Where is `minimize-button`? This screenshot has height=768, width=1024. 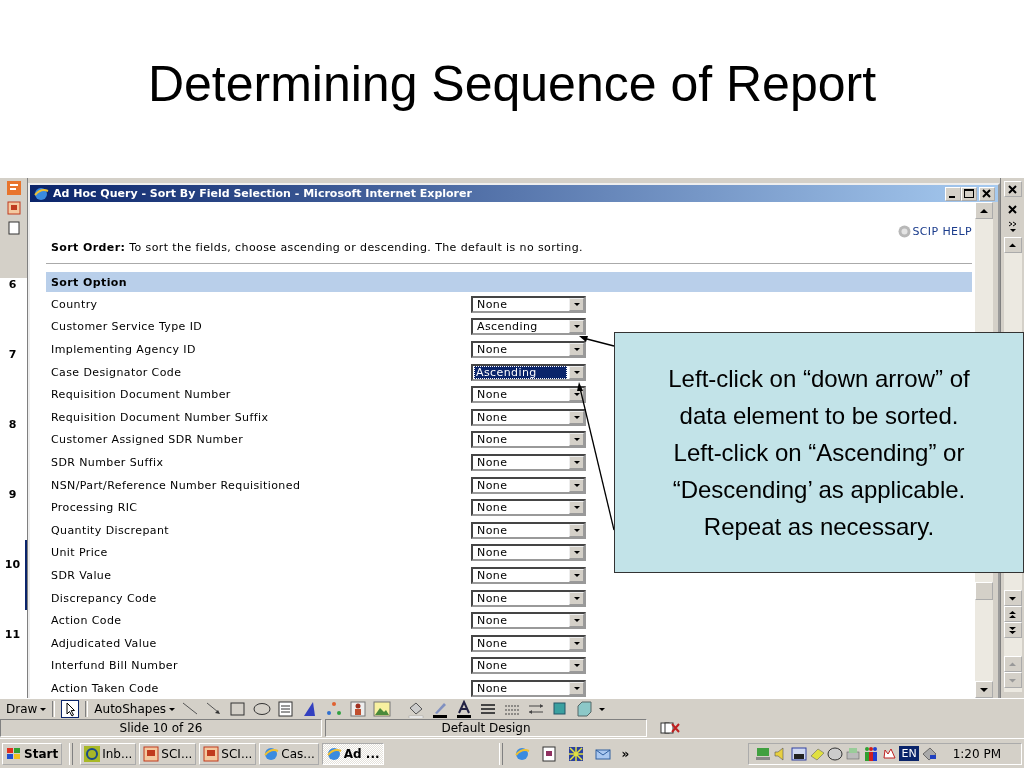 minimize-button is located at coordinates (953, 193).